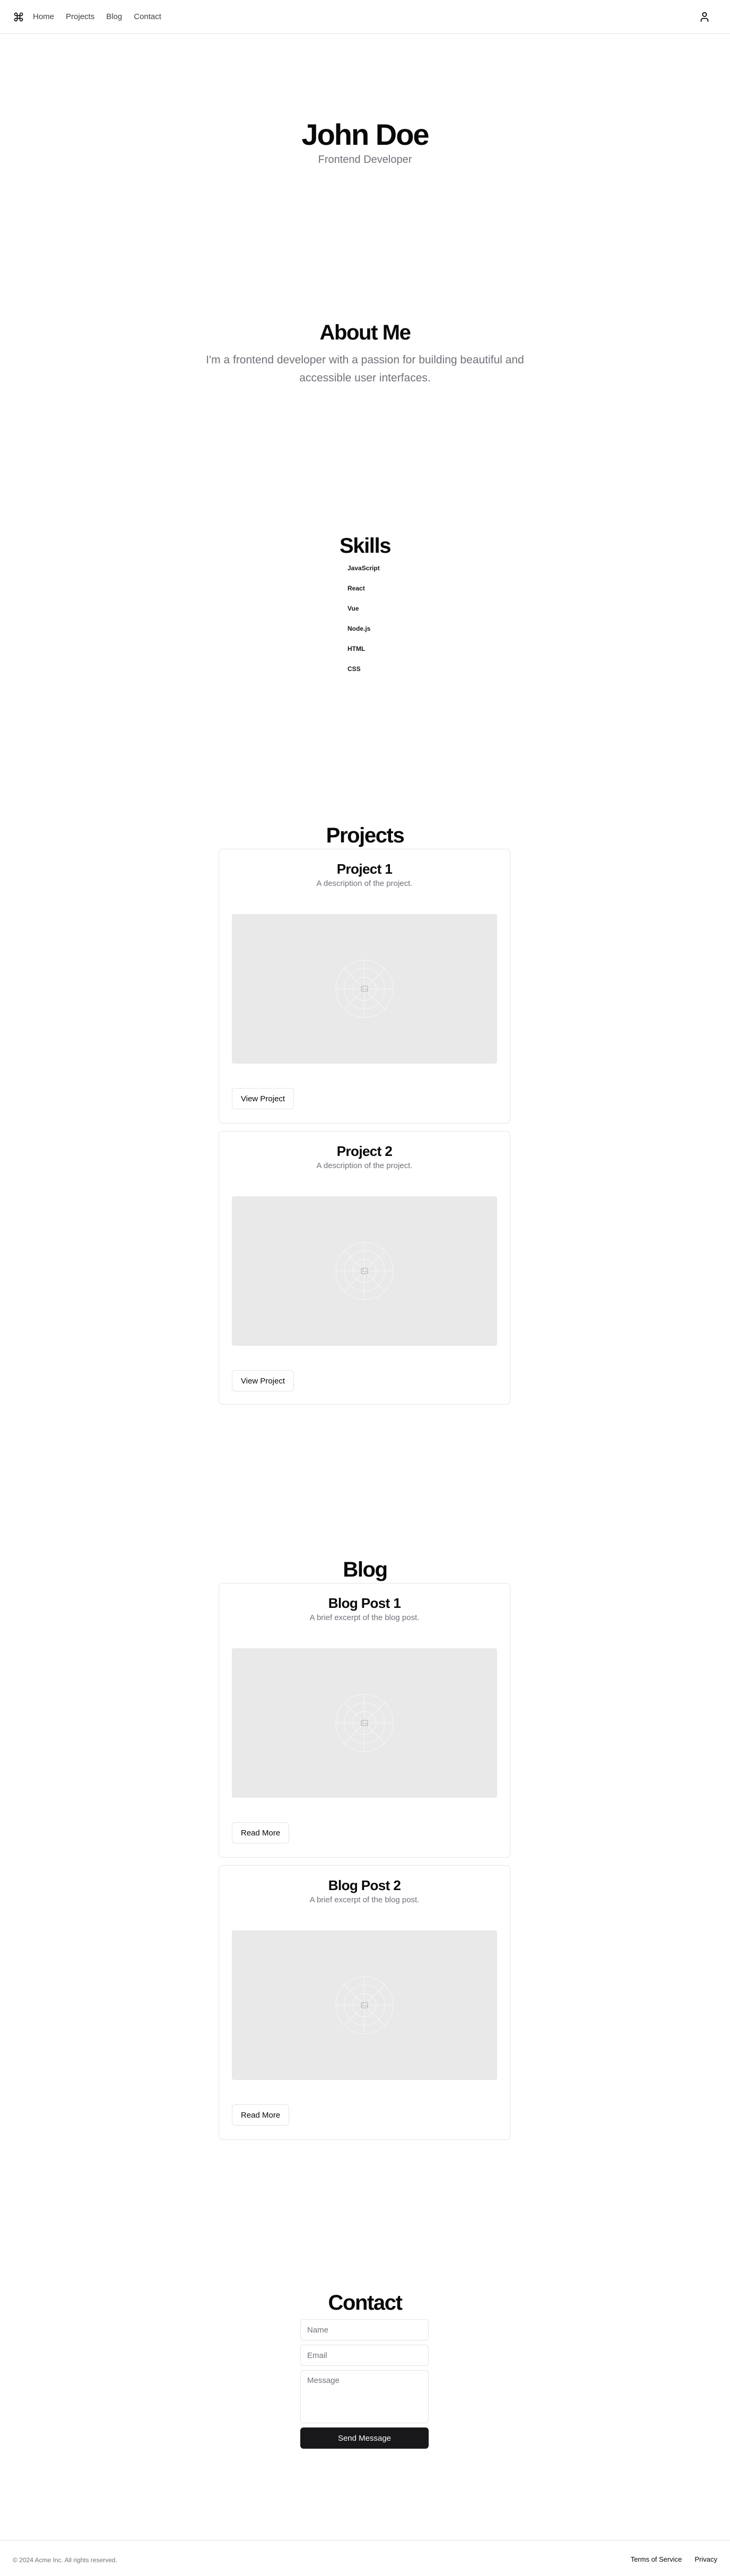 The image size is (730, 2576). I want to click on skill-item: HTML, so click(356, 648).